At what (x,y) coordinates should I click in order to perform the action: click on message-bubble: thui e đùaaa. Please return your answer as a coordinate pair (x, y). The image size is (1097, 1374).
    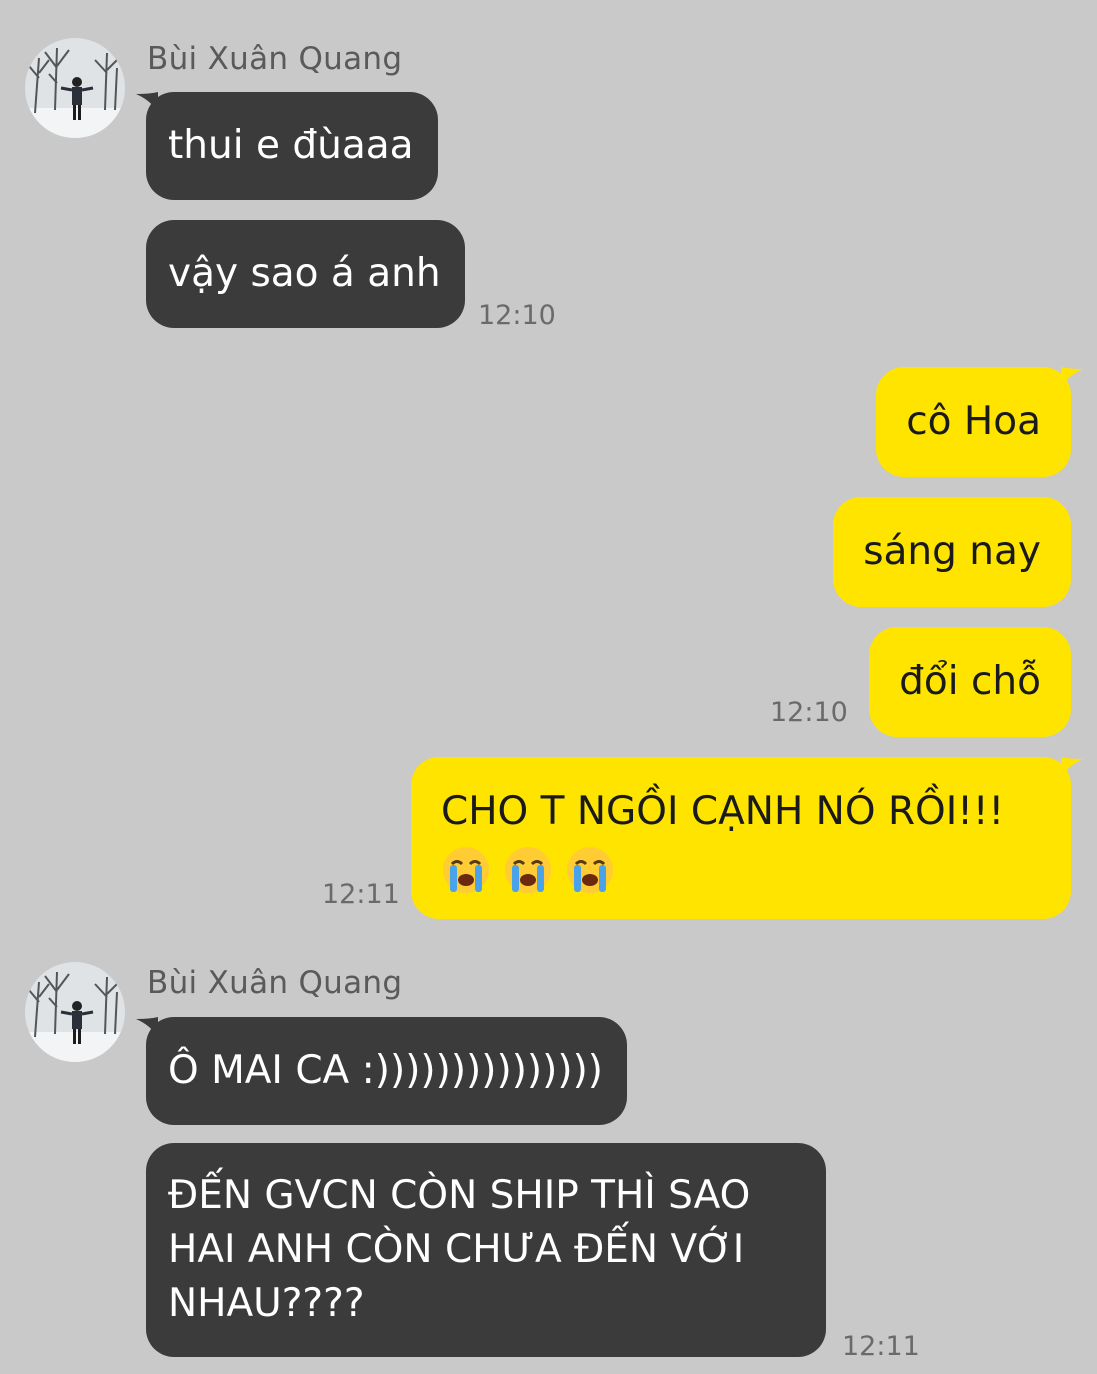
    Looking at the image, I should click on (292, 146).